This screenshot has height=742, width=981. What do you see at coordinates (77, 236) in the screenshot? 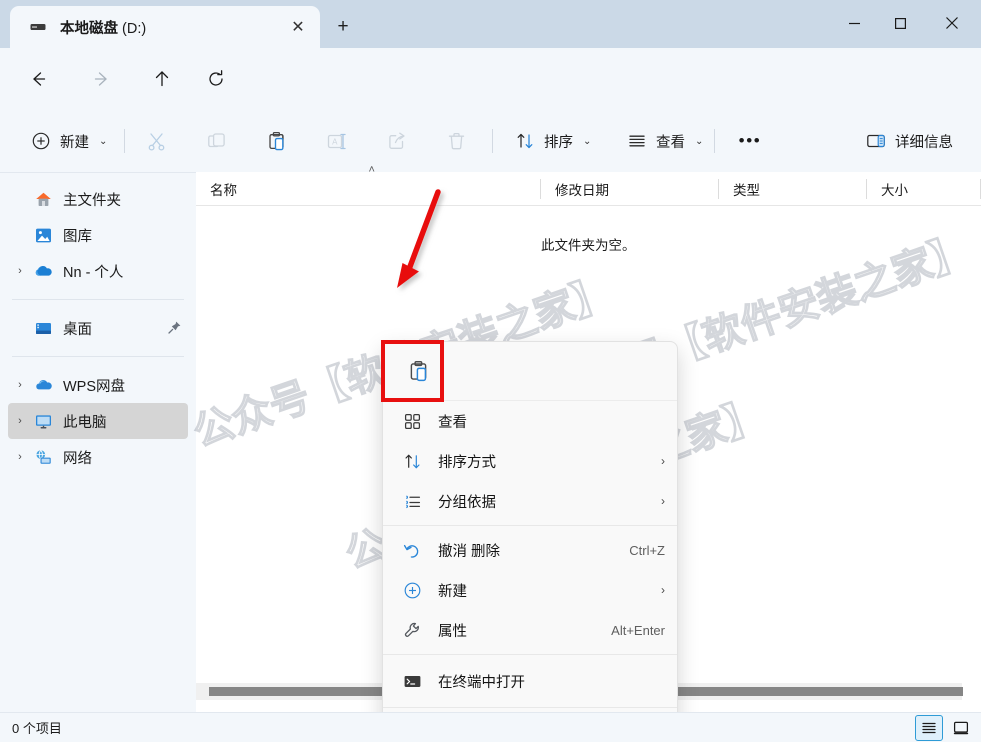
I see `sidebar-item-label: 图库` at bounding box center [77, 236].